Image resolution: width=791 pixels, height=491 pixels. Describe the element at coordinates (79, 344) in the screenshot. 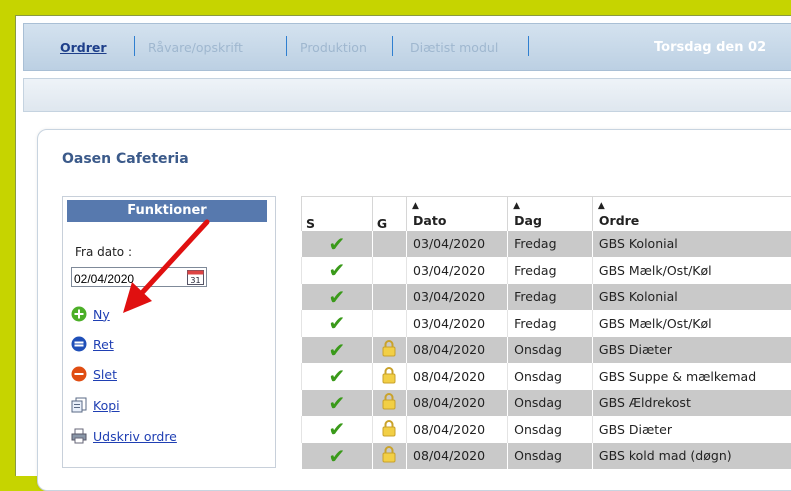

I see `edit-icon` at that location.